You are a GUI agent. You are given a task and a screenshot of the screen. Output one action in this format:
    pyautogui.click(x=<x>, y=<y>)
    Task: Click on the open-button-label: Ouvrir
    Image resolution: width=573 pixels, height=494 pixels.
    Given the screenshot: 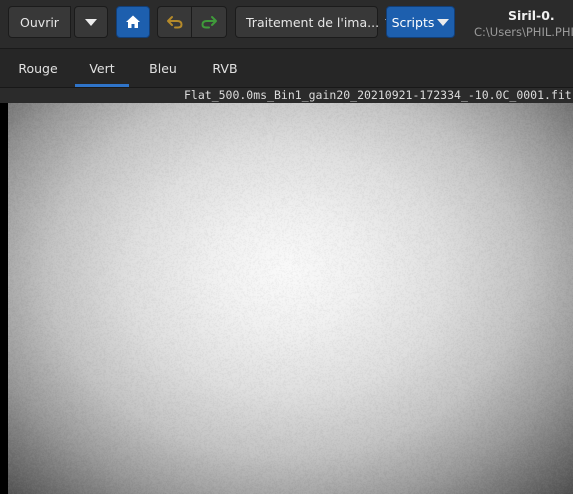 What is the action you would take?
    pyautogui.click(x=39, y=22)
    